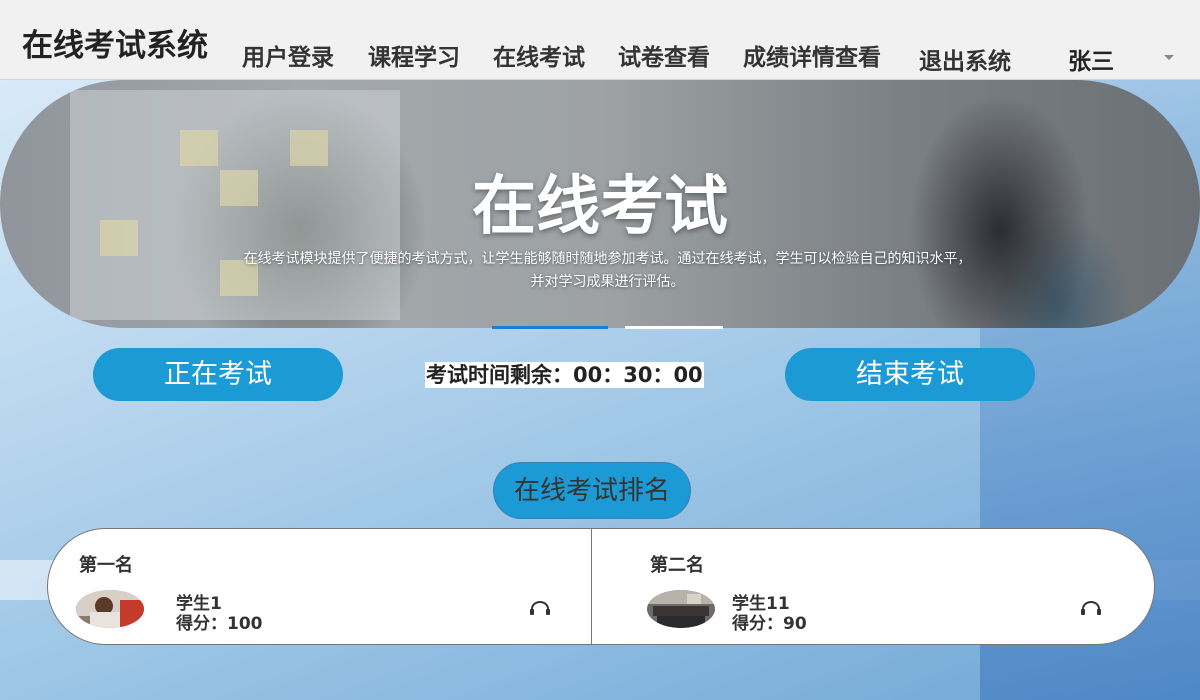  What do you see at coordinates (319, 586) in the screenshot?
I see `ranking-card-first: 第一名 学生1 得分：100` at bounding box center [319, 586].